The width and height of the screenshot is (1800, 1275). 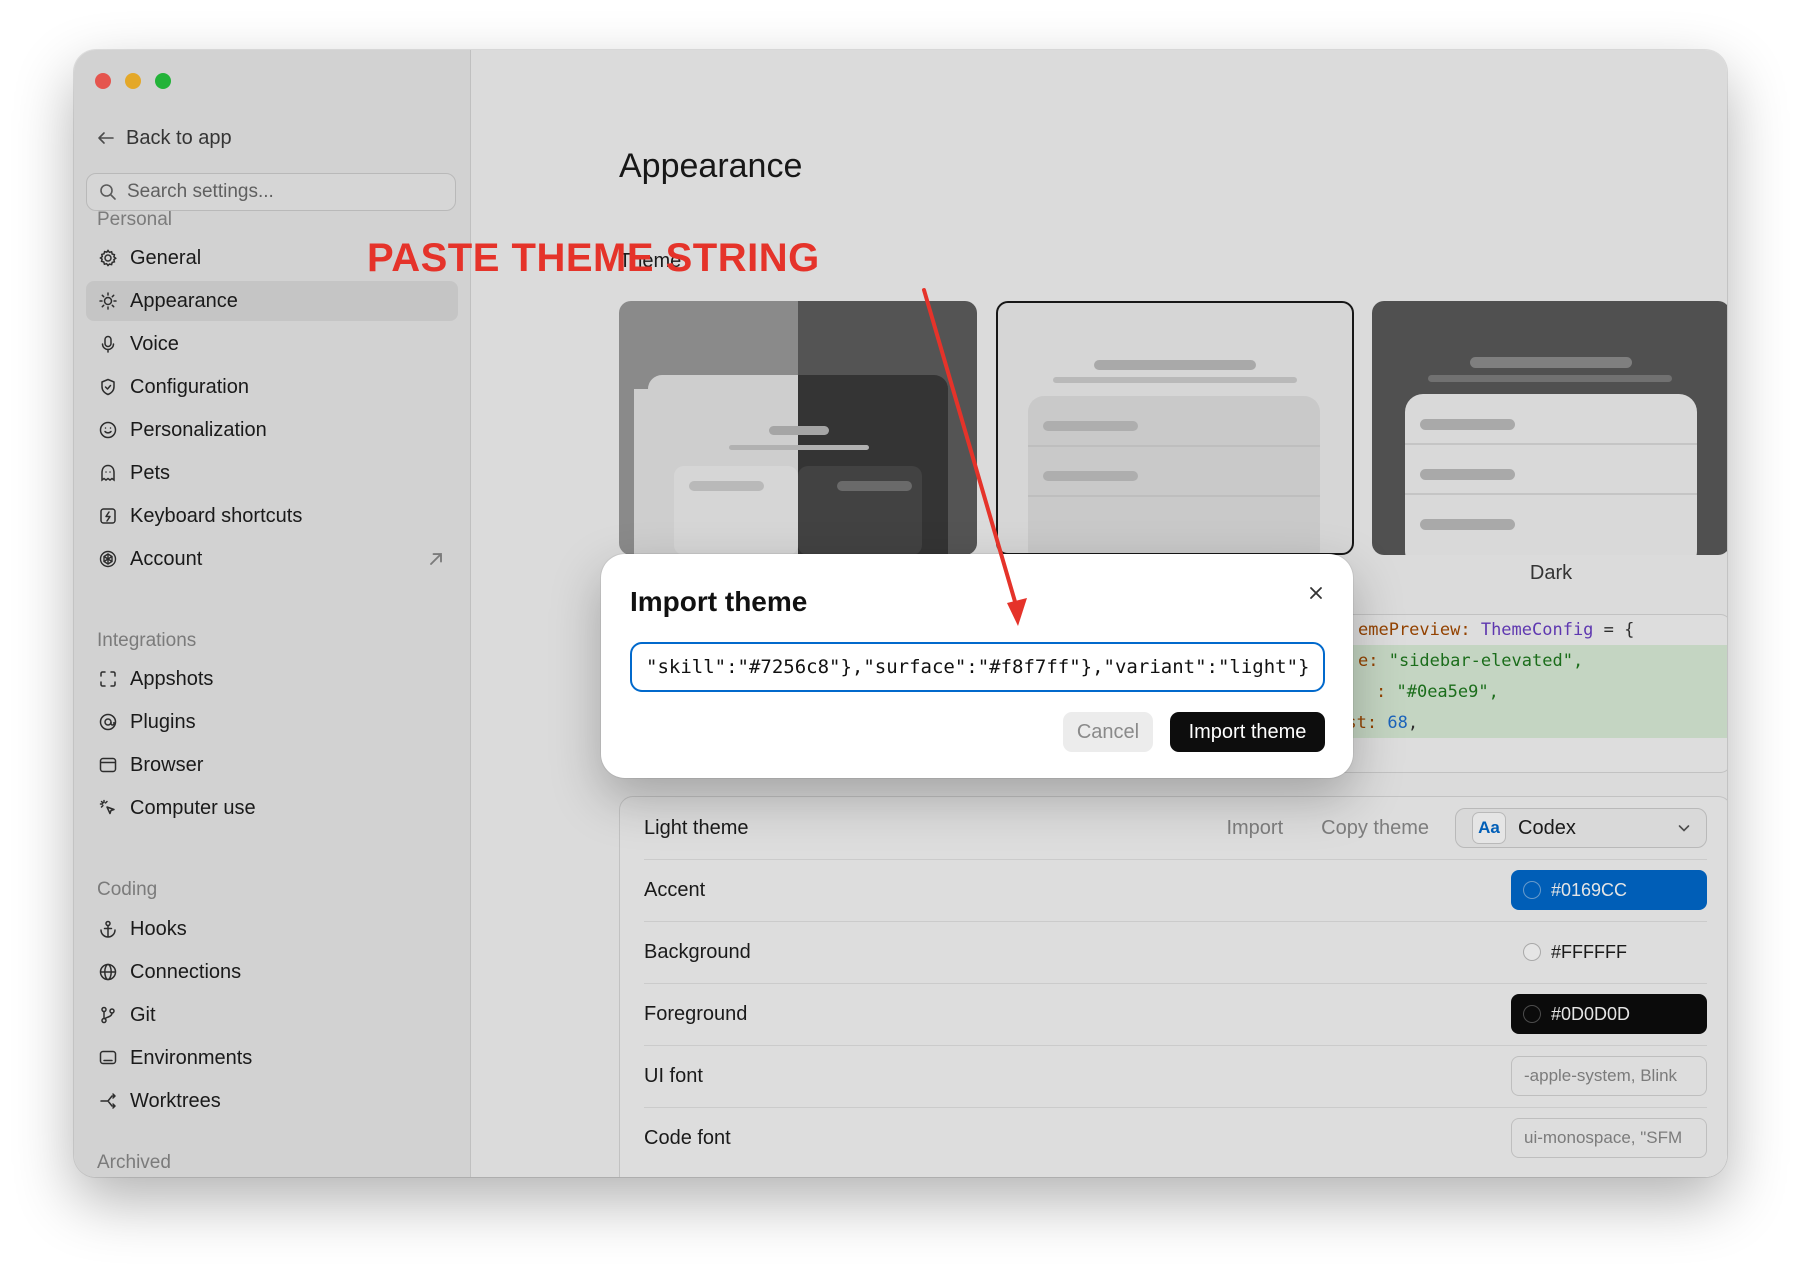 What do you see at coordinates (186, 971) in the screenshot?
I see `sidebar-item-label: Connections` at bounding box center [186, 971].